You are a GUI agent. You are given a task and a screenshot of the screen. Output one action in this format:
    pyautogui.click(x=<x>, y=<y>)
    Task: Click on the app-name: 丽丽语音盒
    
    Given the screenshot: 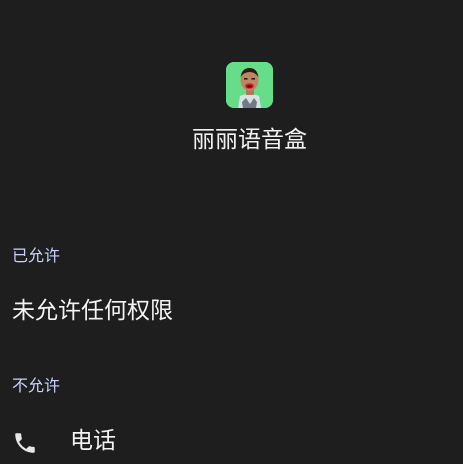 What is the action you would take?
    pyautogui.click(x=249, y=140)
    